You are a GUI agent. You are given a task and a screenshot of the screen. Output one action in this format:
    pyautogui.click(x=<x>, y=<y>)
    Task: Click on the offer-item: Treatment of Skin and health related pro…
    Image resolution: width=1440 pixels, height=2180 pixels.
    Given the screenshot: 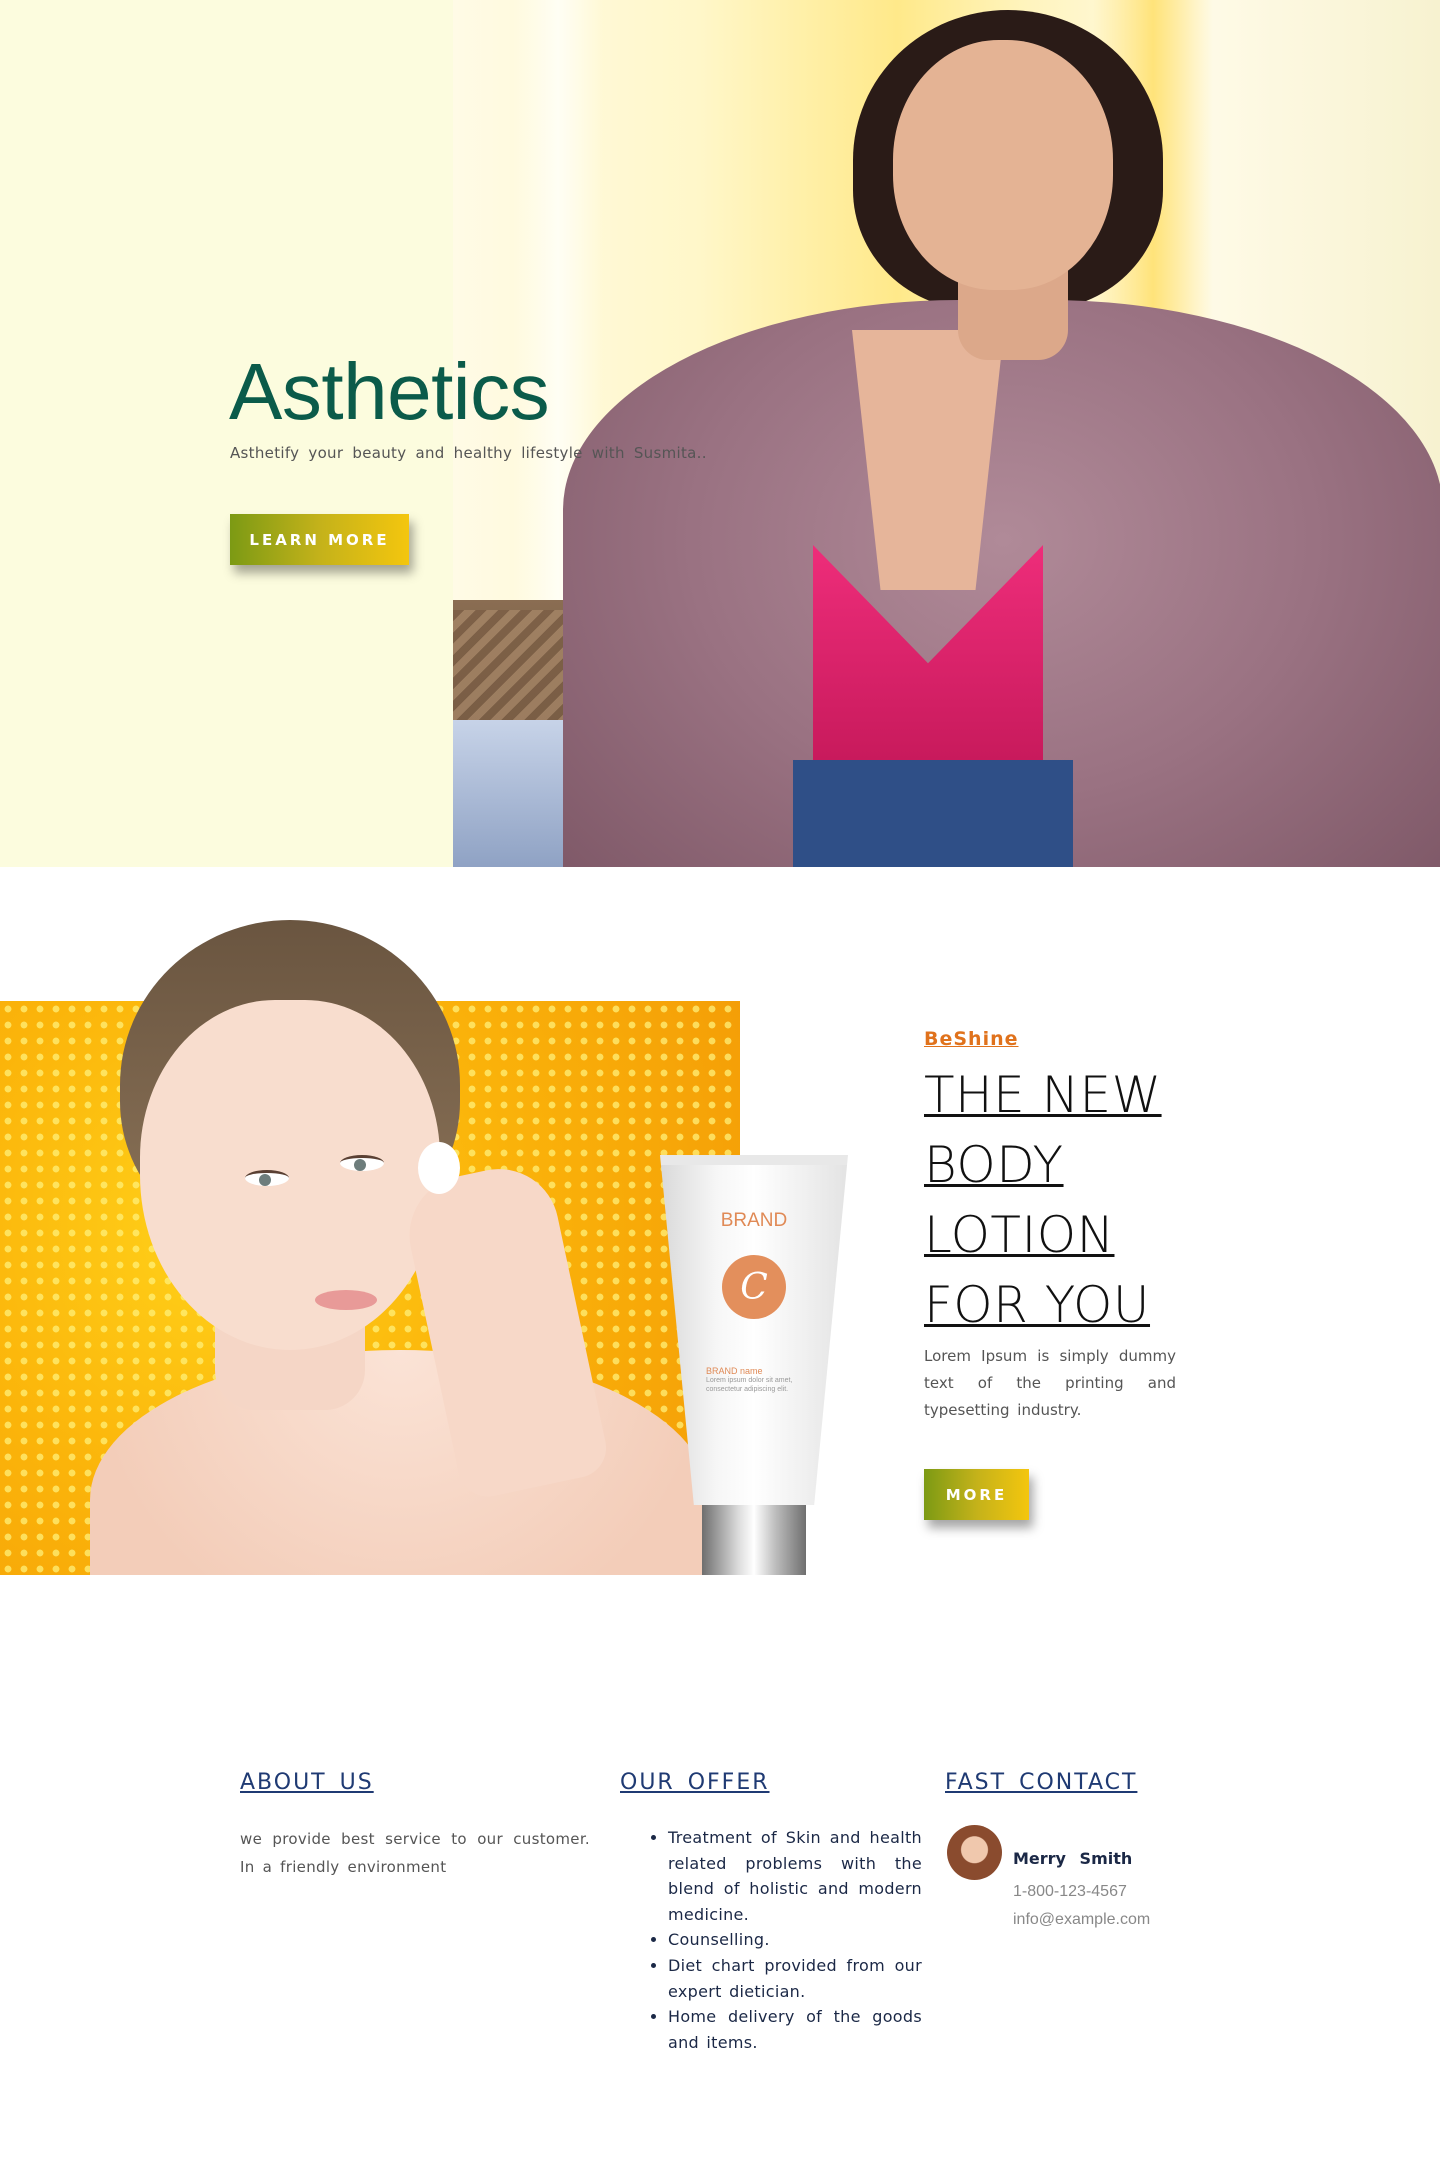 What is the action you would take?
    pyautogui.click(x=795, y=1876)
    